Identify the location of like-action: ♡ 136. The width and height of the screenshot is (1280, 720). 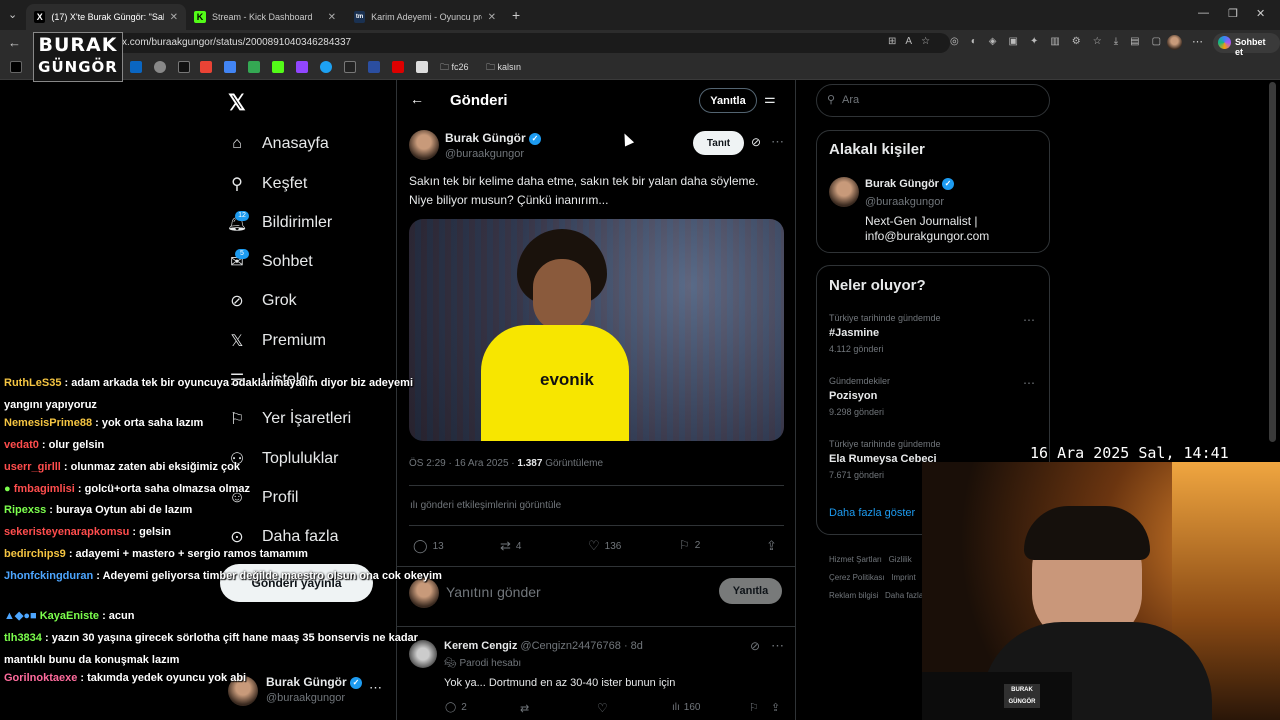
(604, 546).